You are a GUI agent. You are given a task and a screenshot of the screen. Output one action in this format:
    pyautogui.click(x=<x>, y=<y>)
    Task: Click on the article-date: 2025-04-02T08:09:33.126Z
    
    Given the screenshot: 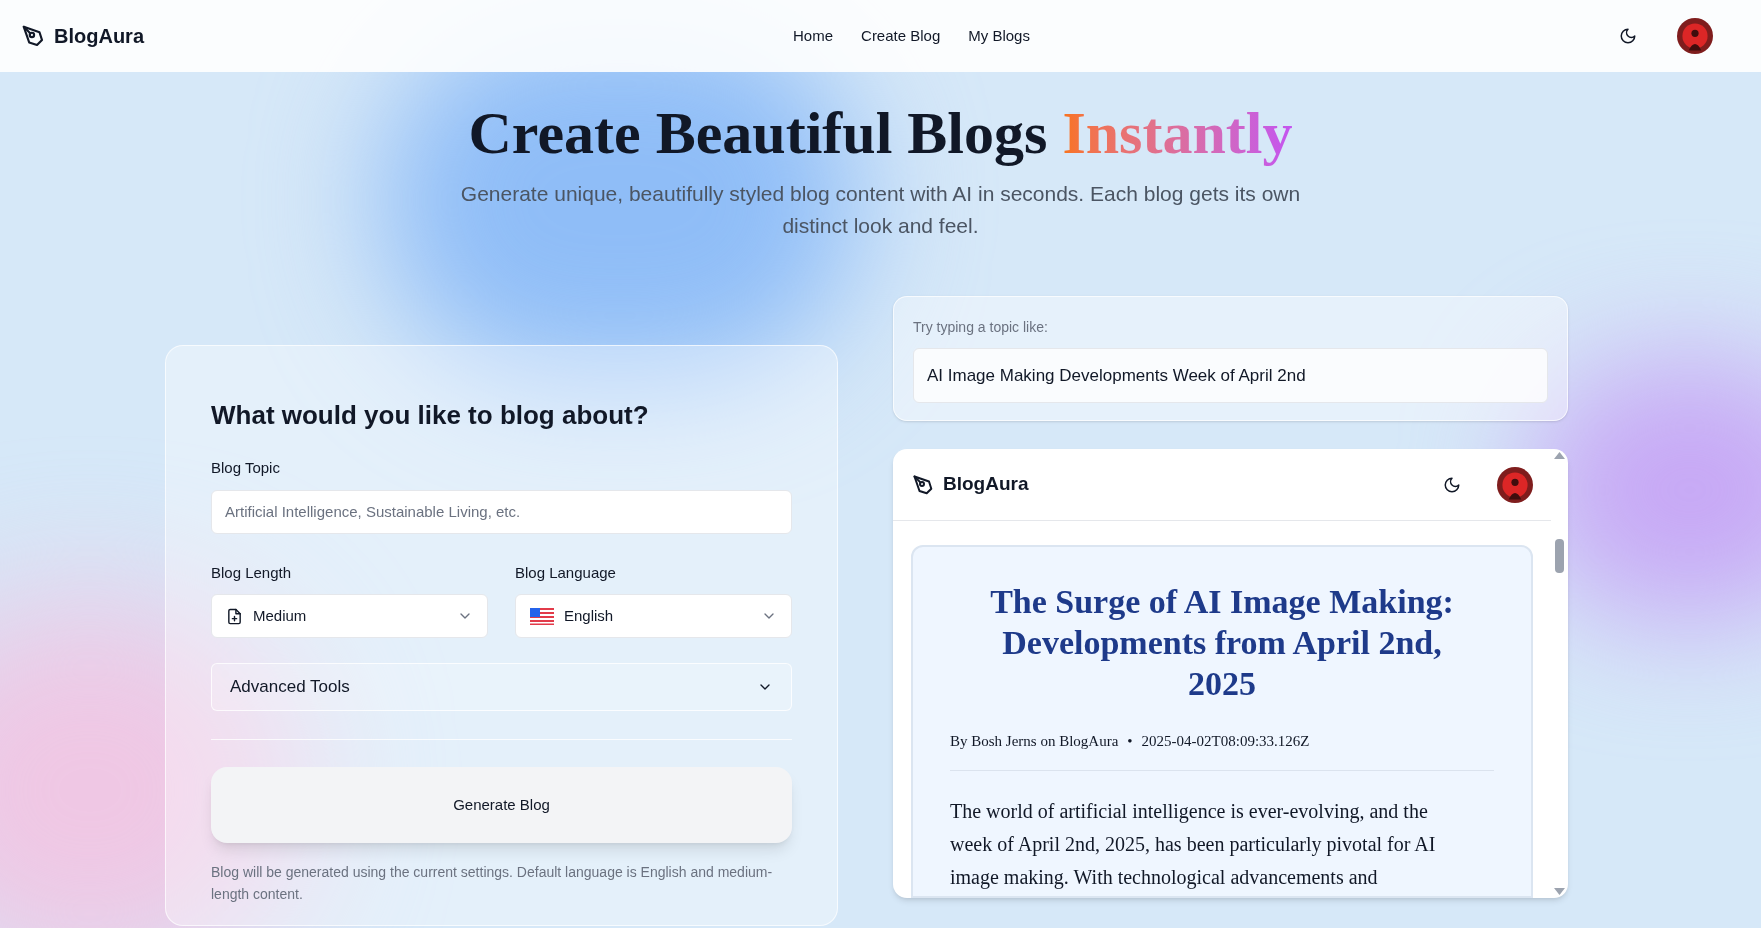 What is the action you would take?
    pyautogui.click(x=1225, y=741)
    